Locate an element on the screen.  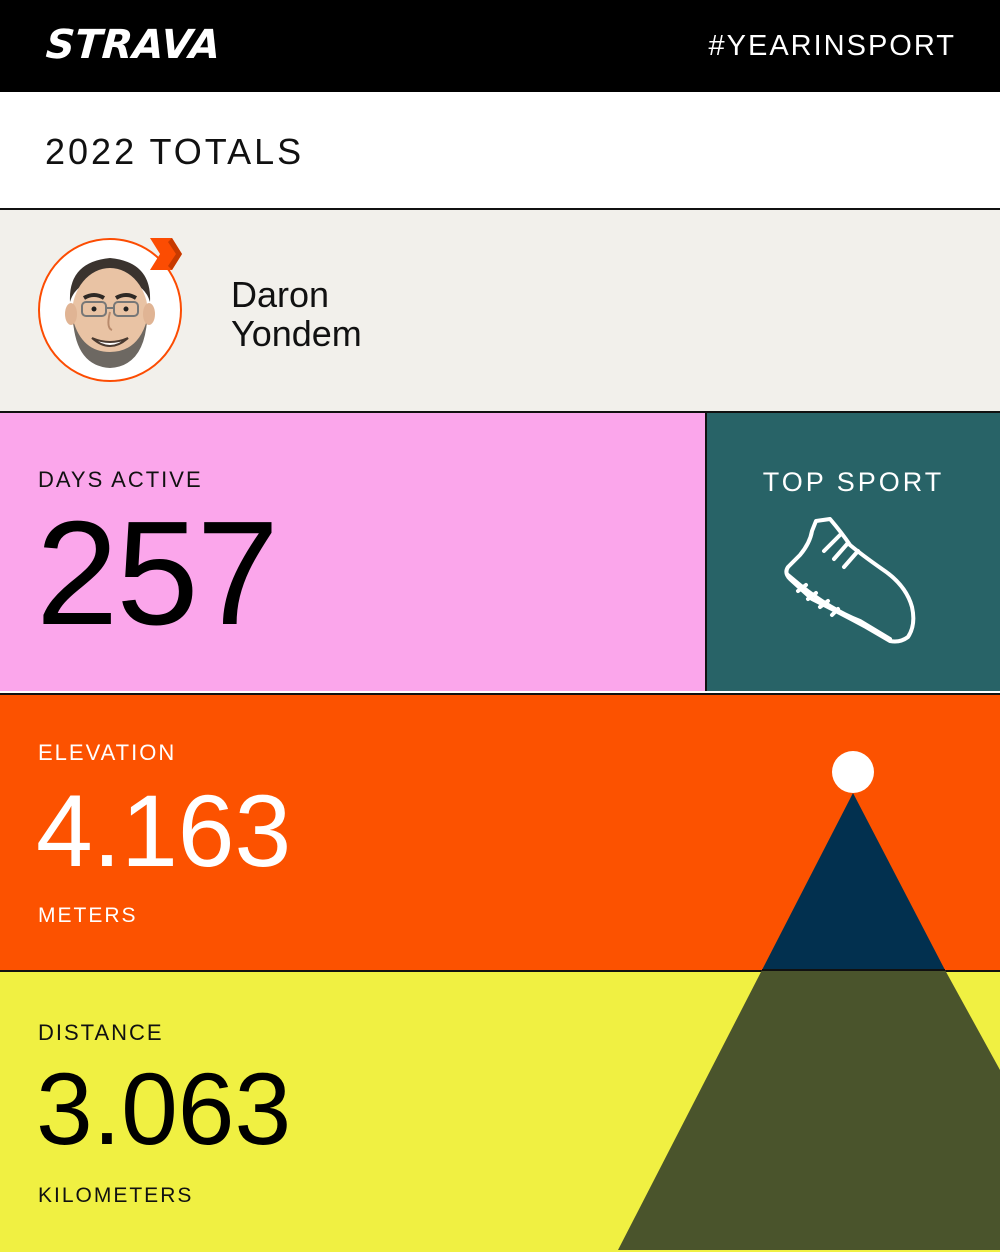
distance-label: DISTANCE is located at coordinates (101, 1032).